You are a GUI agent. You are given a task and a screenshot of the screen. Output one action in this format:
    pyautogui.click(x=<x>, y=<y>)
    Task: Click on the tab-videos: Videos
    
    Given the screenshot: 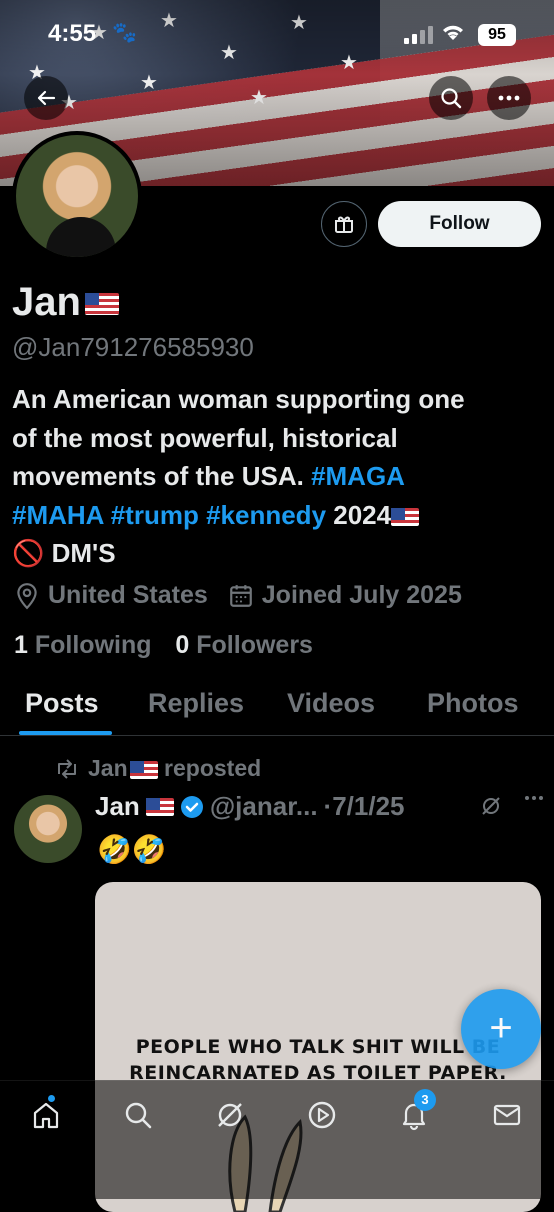 What is the action you would take?
    pyautogui.click(x=331, y=703)
    